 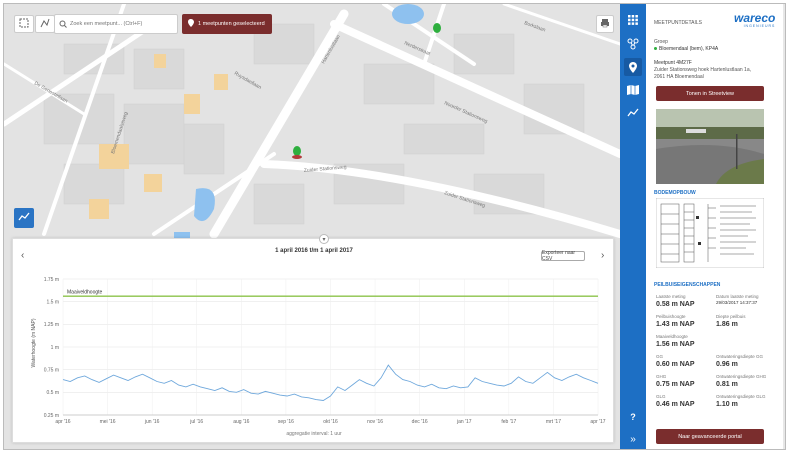 What do you see at coordinates (737, 299) in the screenshot?
I see `property-item: Datum laatste meting 29/03/2017 14:37:37` at bounding box center [737, 299].